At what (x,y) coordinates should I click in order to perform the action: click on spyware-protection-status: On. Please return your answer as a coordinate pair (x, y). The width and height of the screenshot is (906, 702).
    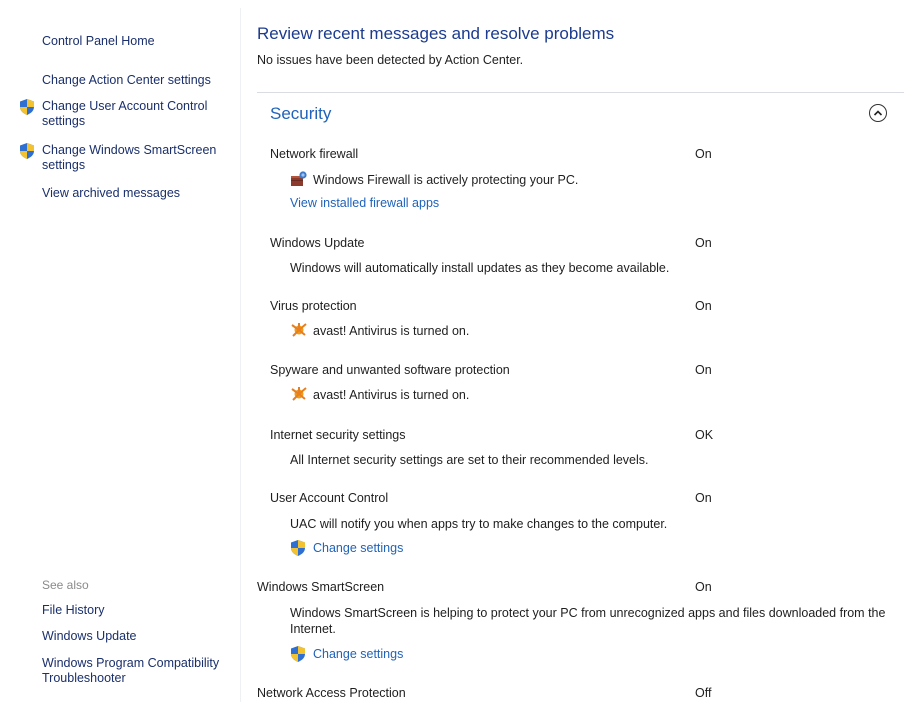
    Looking at the image, I should click on (703, 370).